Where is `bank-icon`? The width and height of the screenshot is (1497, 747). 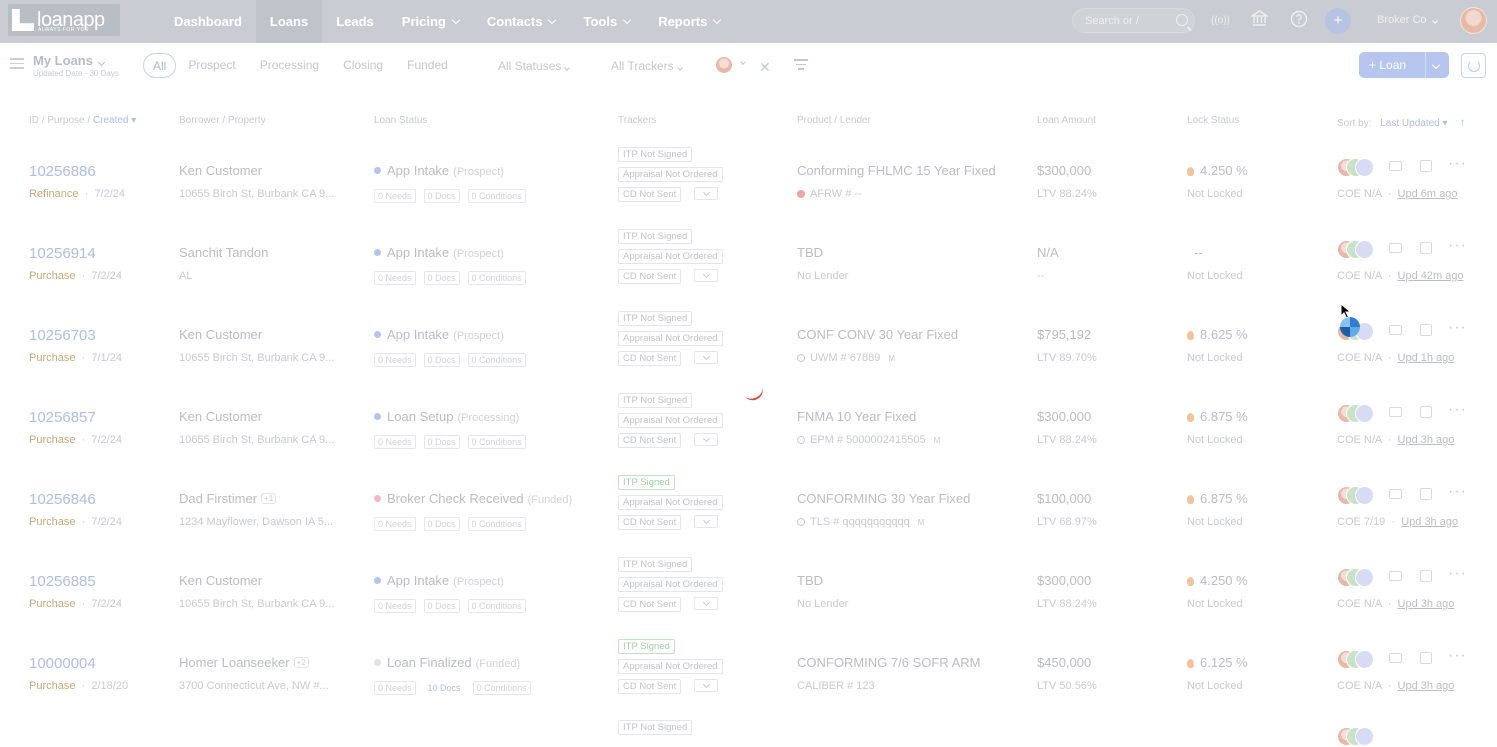
bank-icon is located at coordinates (1259, 20).